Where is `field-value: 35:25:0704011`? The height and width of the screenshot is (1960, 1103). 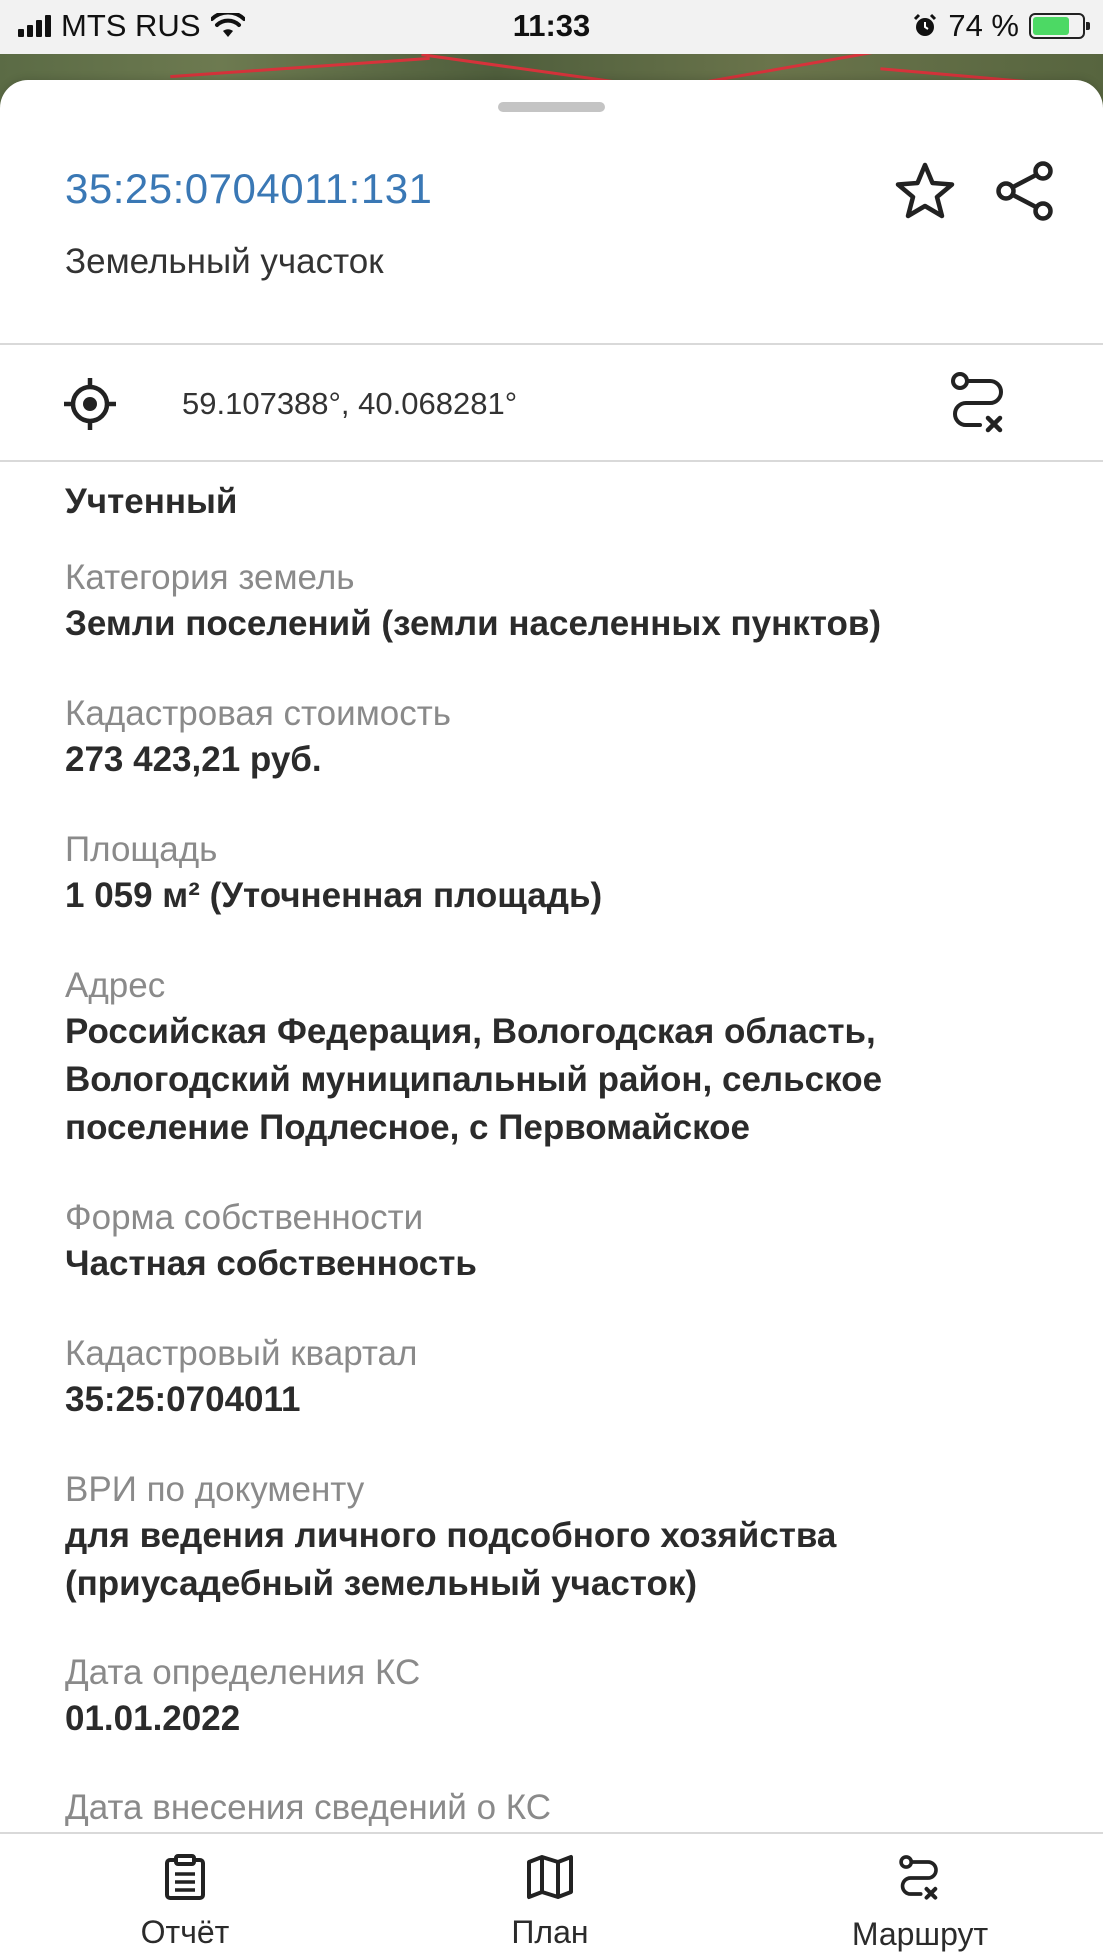 field-value: 35:25:0704011 is located at coordinates (183, 1399).